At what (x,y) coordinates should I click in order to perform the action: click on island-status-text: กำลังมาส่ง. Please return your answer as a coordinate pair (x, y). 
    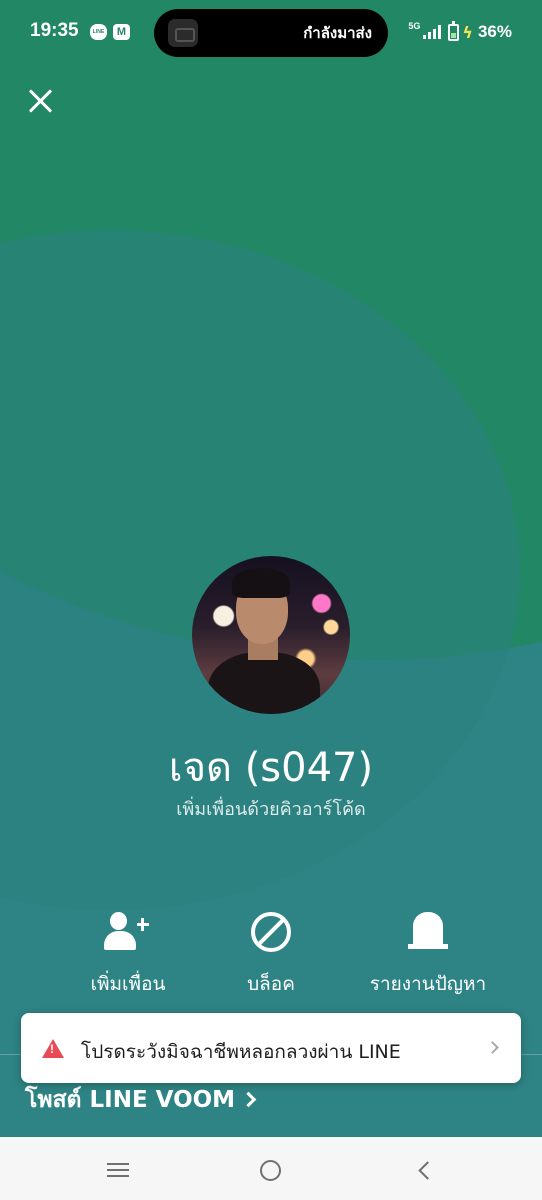
    Looking at the image, I should click on (337, 33).